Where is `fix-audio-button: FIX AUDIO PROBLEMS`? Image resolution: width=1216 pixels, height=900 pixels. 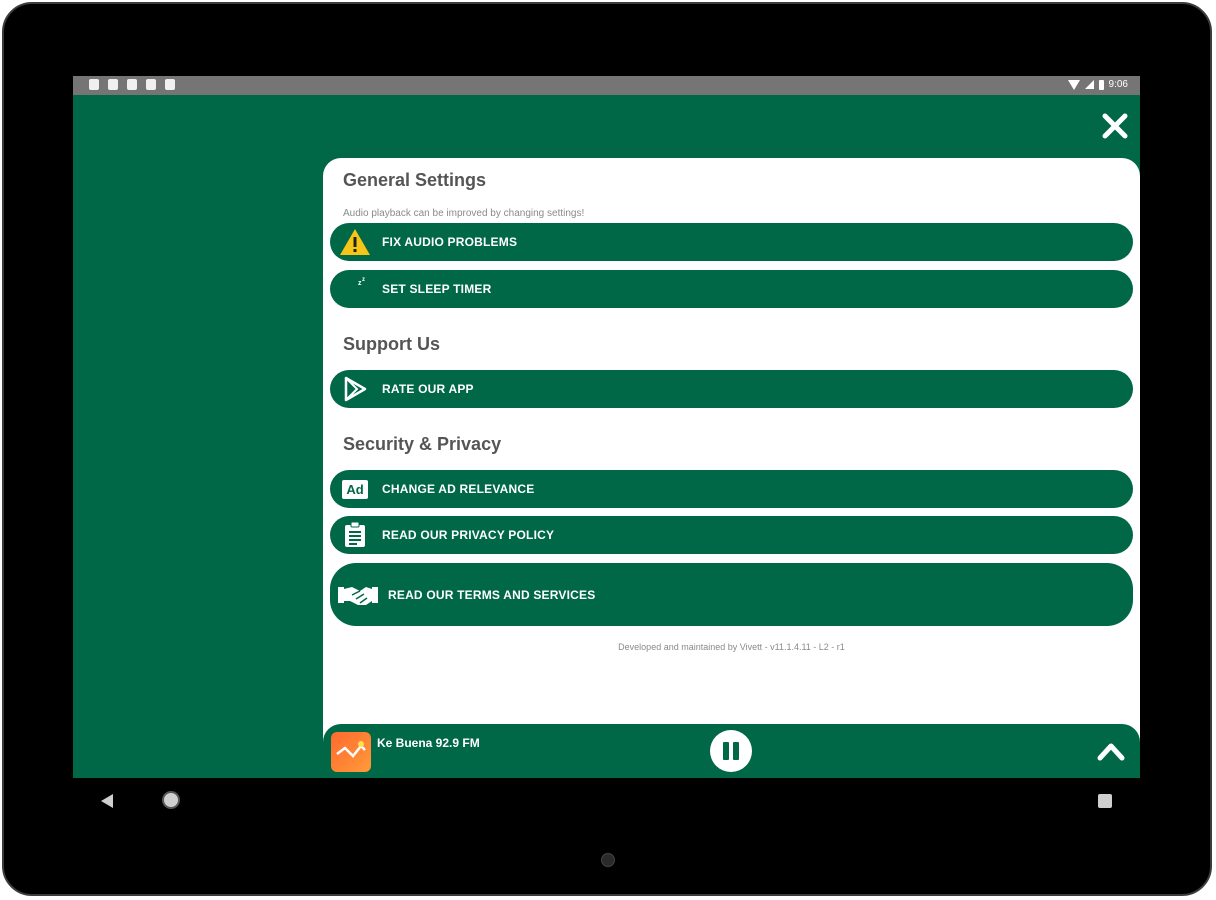 fix-audio-button: FIX AUDIO PROBLEMS is located at coordinates (731, 242).